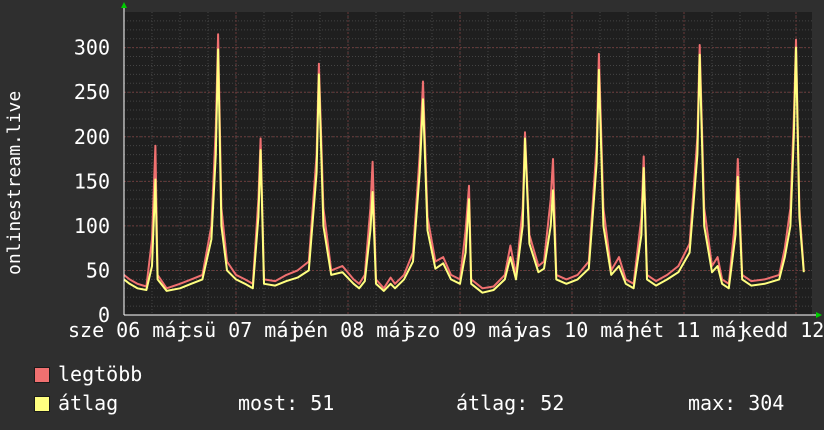 This screenshot has height=430, width=824. What do you see at coordinates (42, 404) in the screenshot?
I see `legend-swatch-avg` at bounding box center [42, 404].